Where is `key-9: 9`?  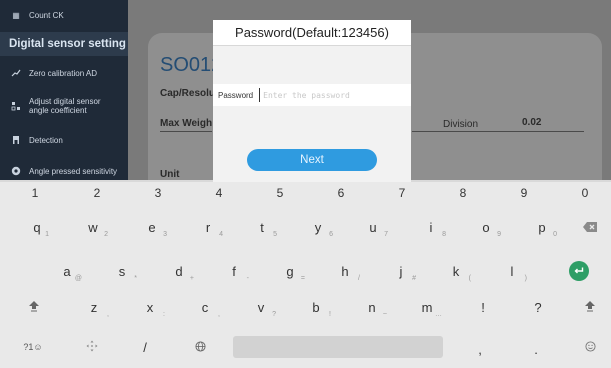 key-9: 9 is located at coordinates (524, 193).